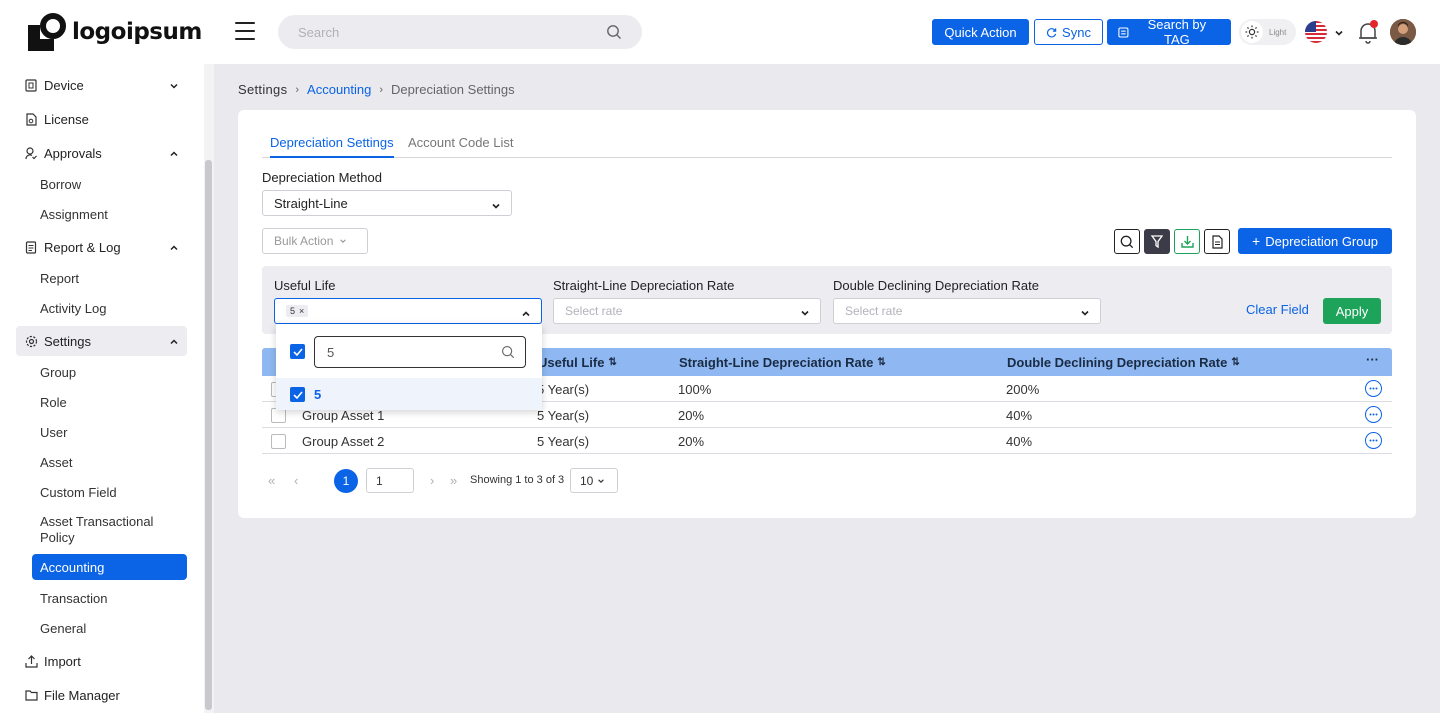  Describe the element at coordinates (448, 32) in the screenshot. I see `search-input` at that location.